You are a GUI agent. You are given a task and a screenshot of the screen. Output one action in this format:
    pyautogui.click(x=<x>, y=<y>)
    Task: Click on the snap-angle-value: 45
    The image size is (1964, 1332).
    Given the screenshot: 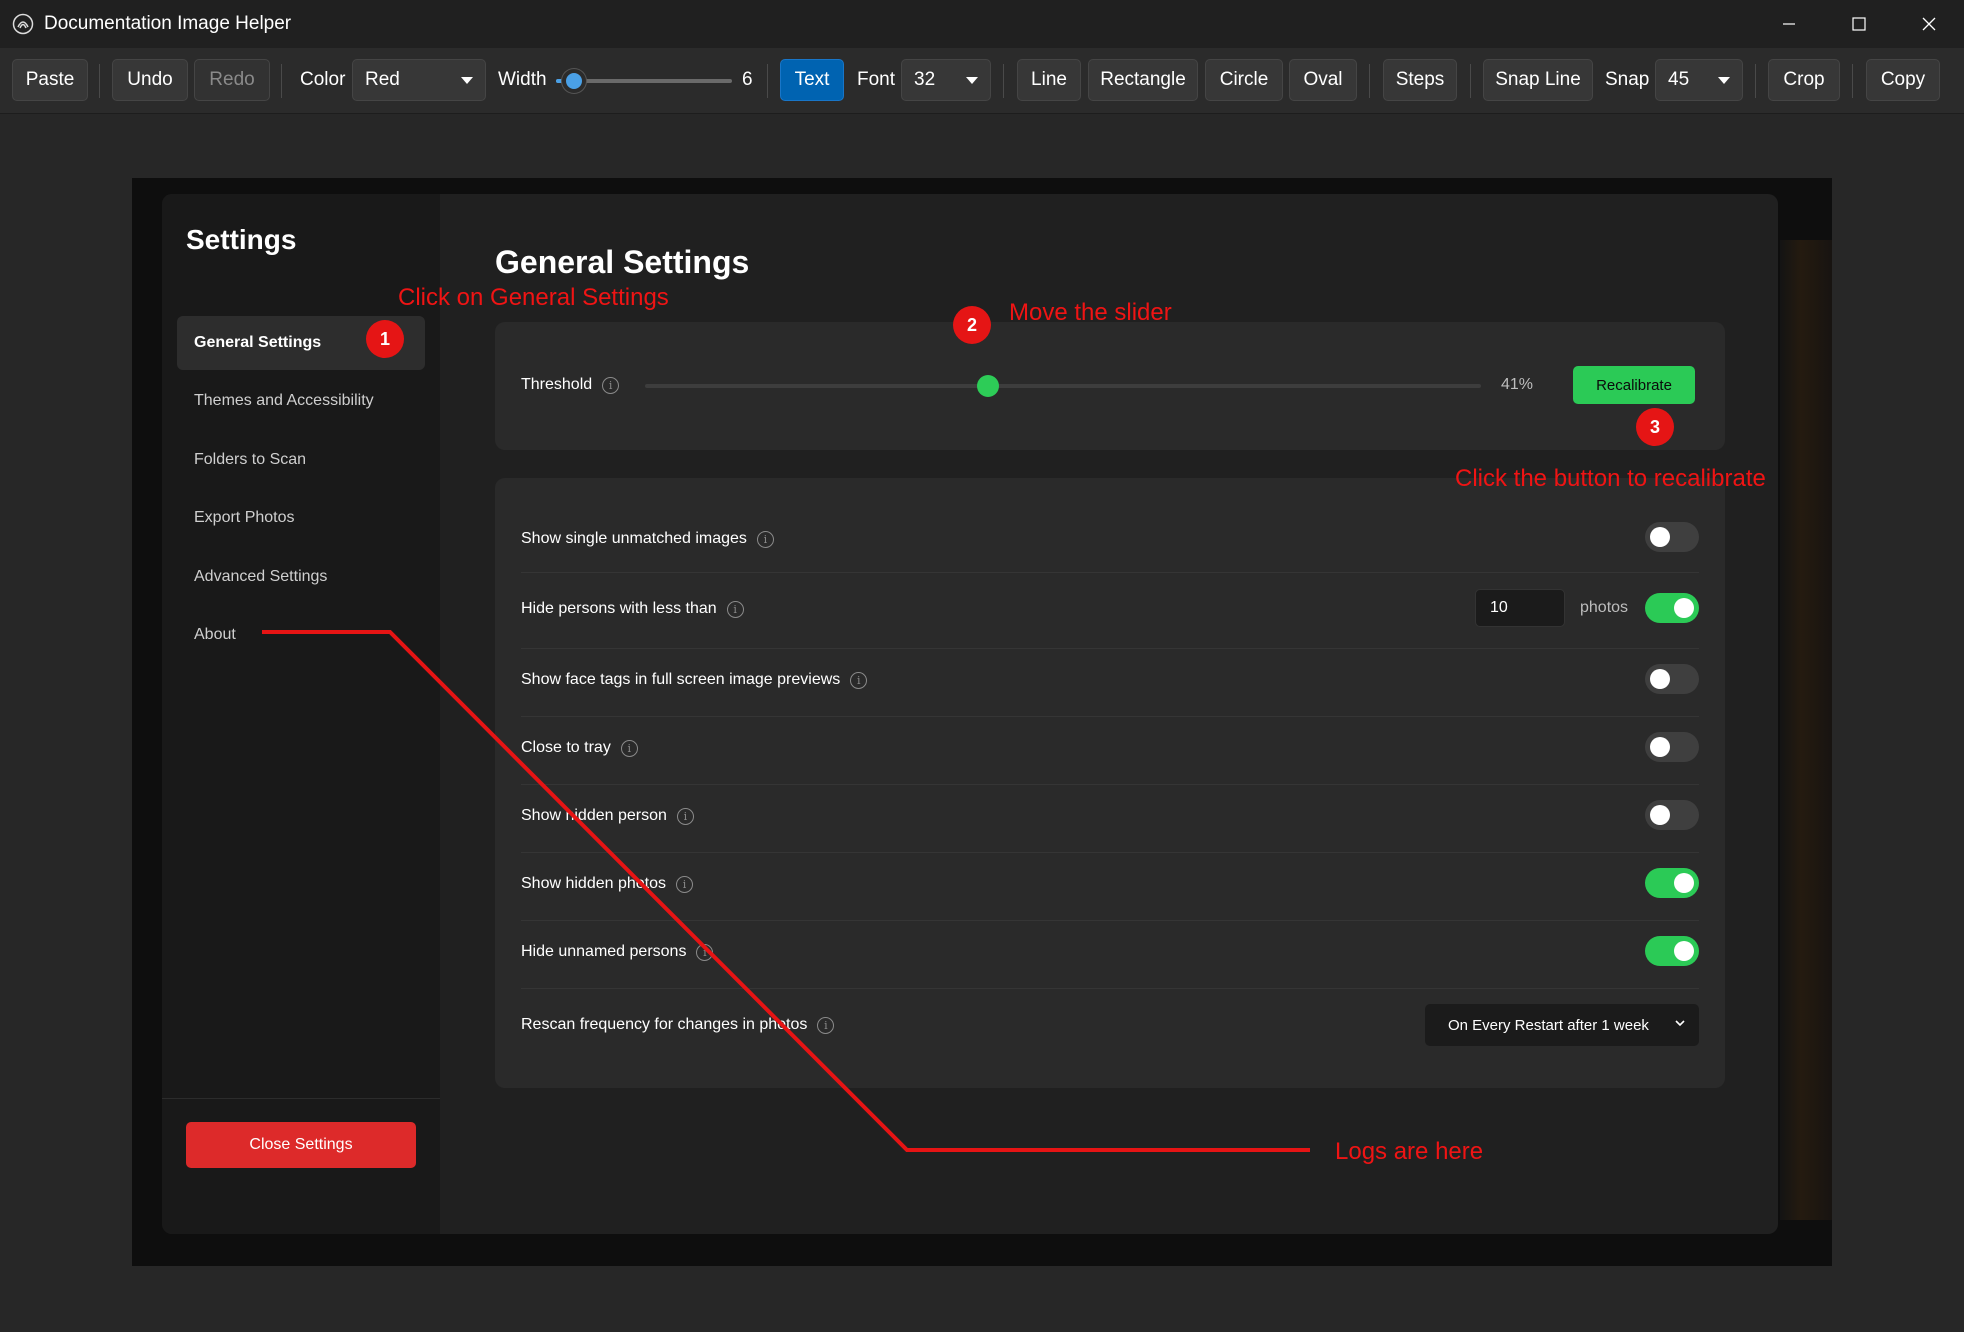 What is the action you would take?
    pyautogui.click(x=1679, y=79)
    